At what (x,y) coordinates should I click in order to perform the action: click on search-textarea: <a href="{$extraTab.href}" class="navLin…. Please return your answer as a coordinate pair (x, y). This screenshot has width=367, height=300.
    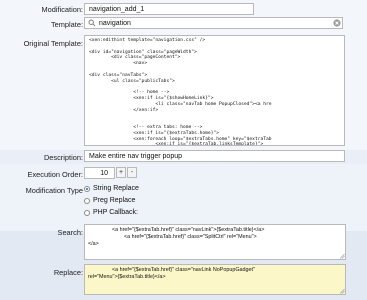
    Looking at the image, I should click on (215, 242).